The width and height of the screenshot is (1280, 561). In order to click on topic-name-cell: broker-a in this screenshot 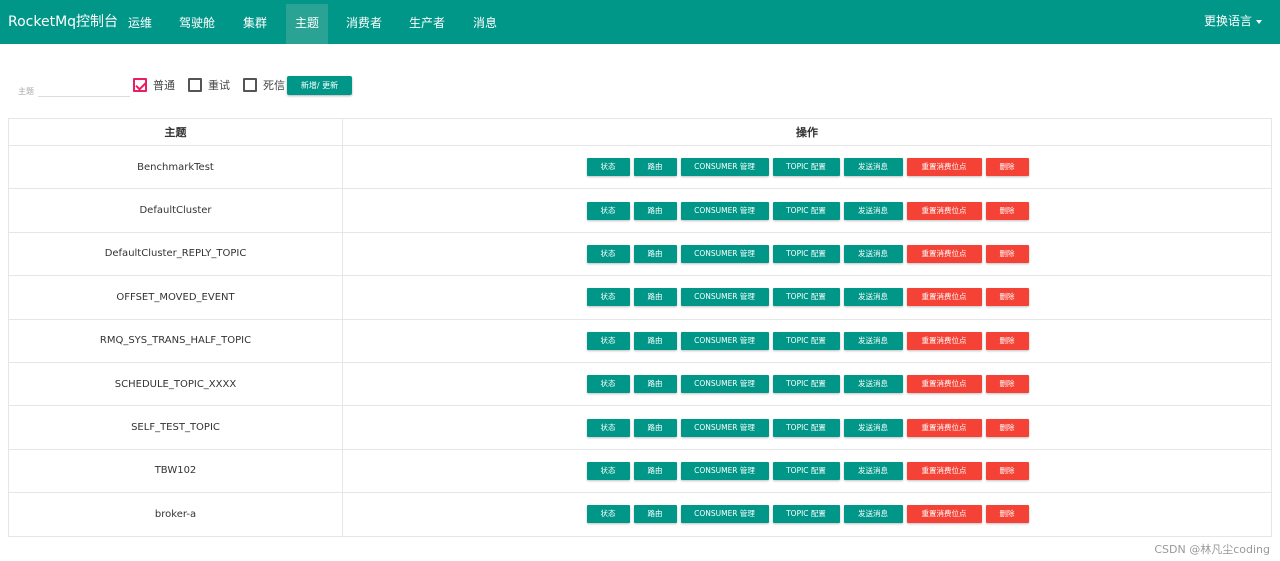, I will do `click(175, 514)`.